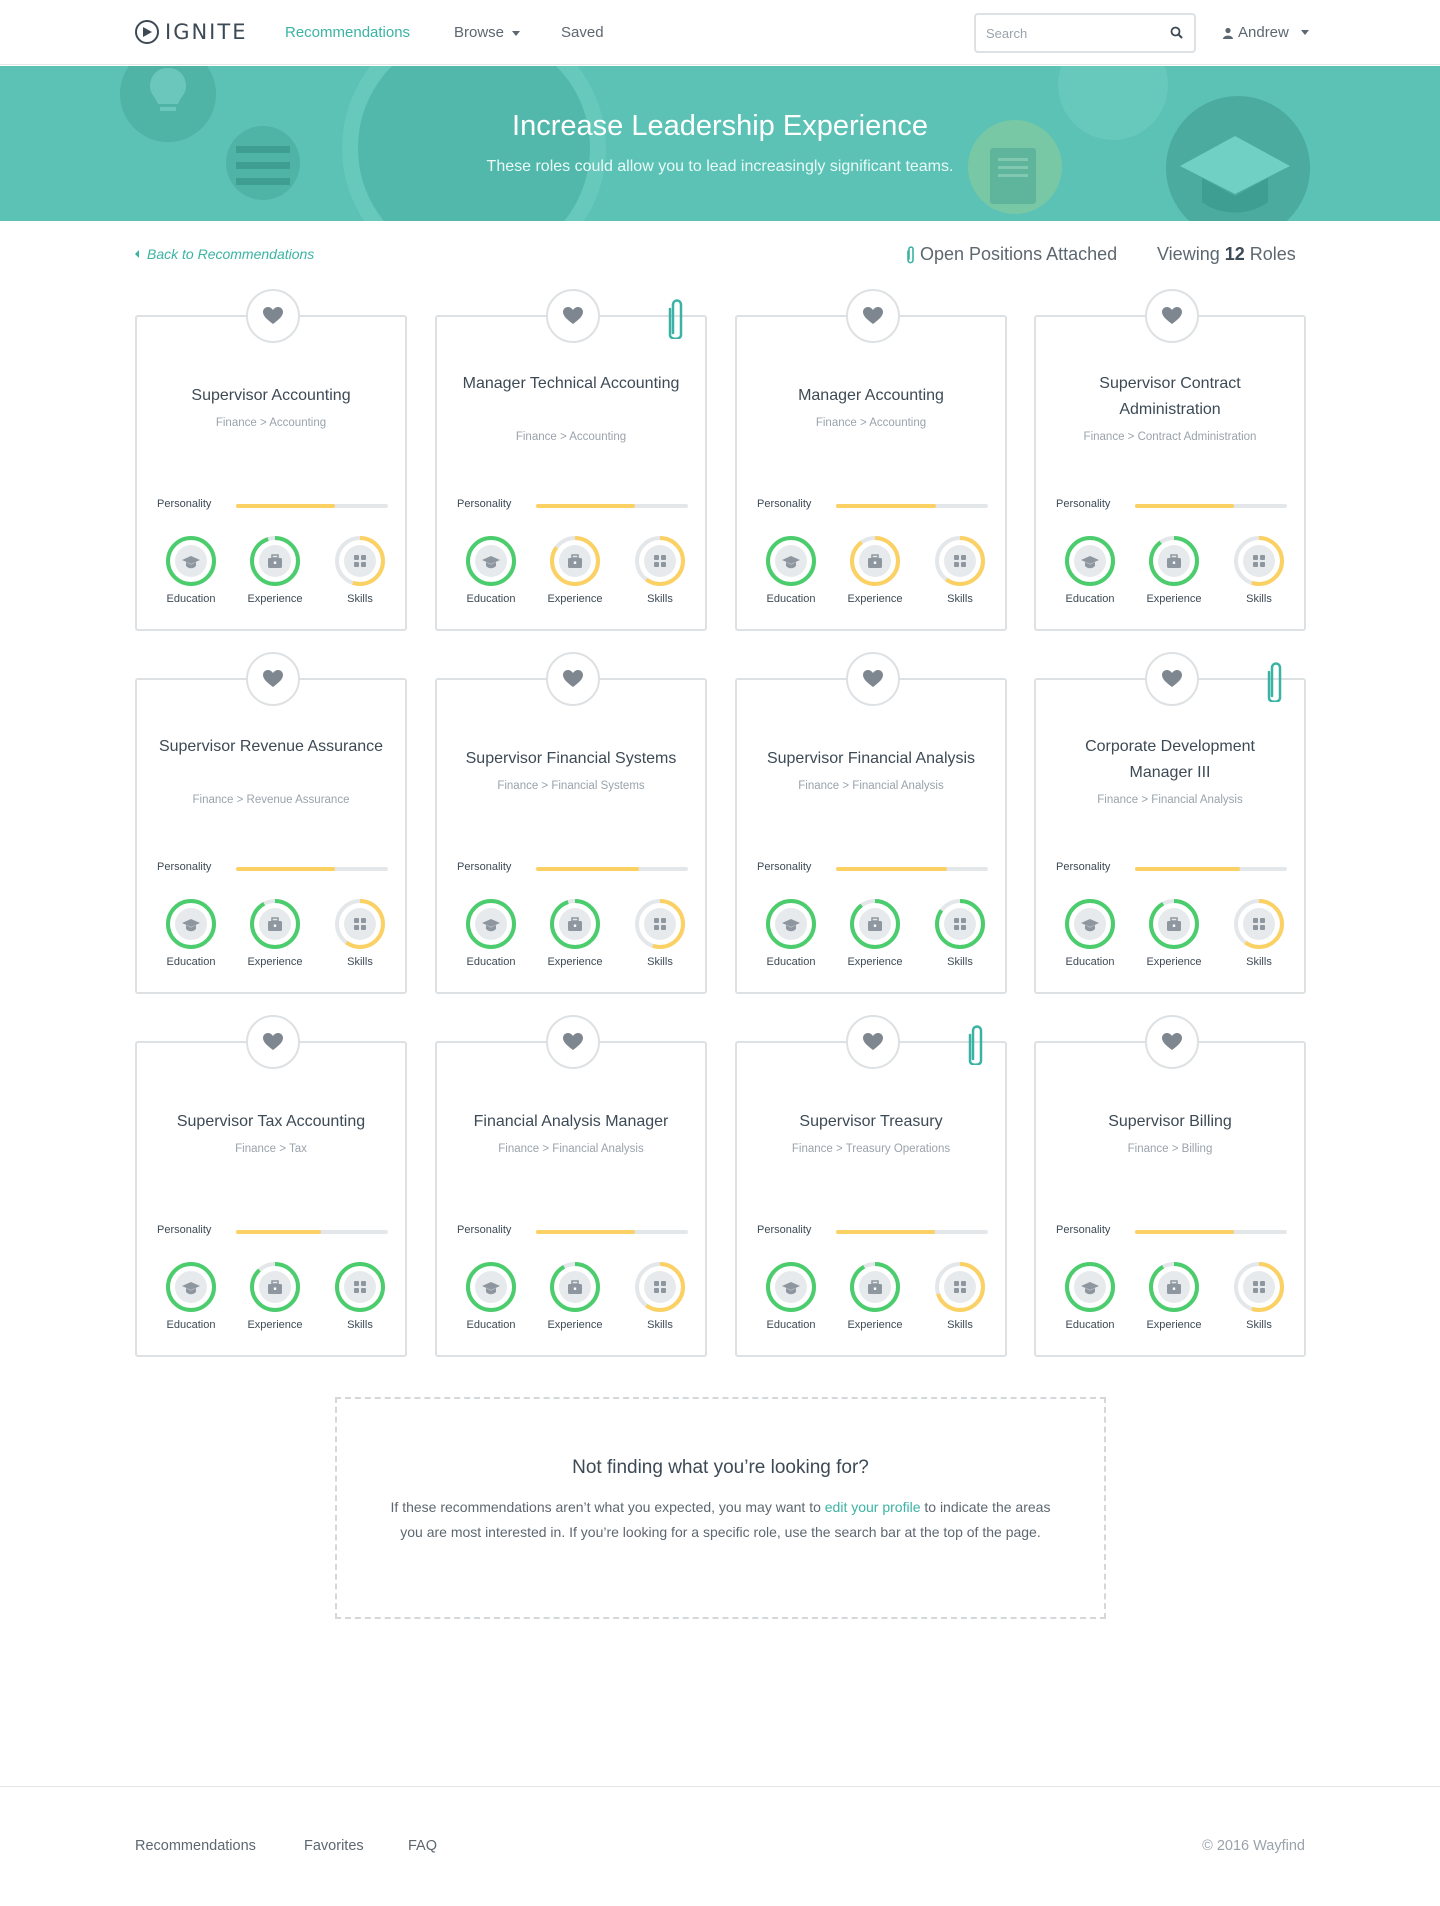 The width and height of the screenshot is (1440, 1906). Describe the element at coordinates (871, 1122) in the screenshot. I see `role-title: Supervisor Treasury` at that location.